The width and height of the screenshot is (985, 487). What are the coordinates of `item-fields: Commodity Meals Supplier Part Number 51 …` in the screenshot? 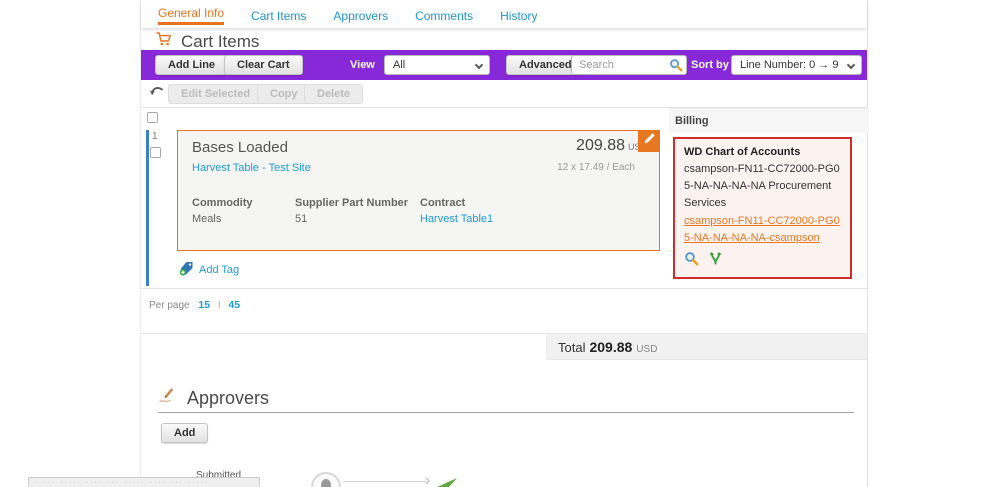 It's located at (420, 211).